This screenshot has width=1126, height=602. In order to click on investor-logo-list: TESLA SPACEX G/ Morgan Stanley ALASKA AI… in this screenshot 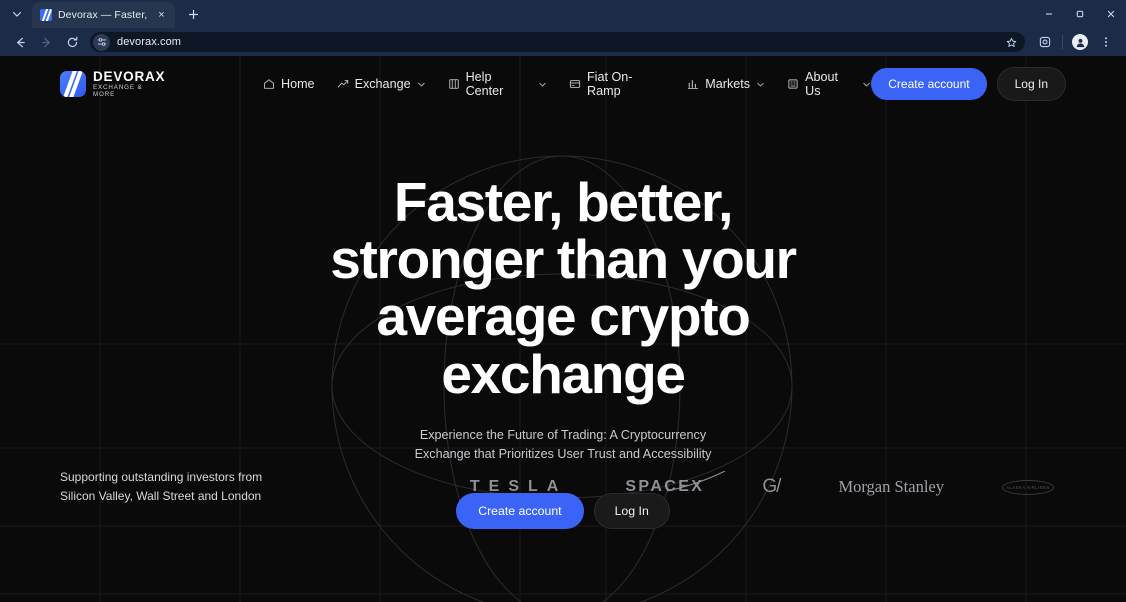, I will do `click(767, 484)`.